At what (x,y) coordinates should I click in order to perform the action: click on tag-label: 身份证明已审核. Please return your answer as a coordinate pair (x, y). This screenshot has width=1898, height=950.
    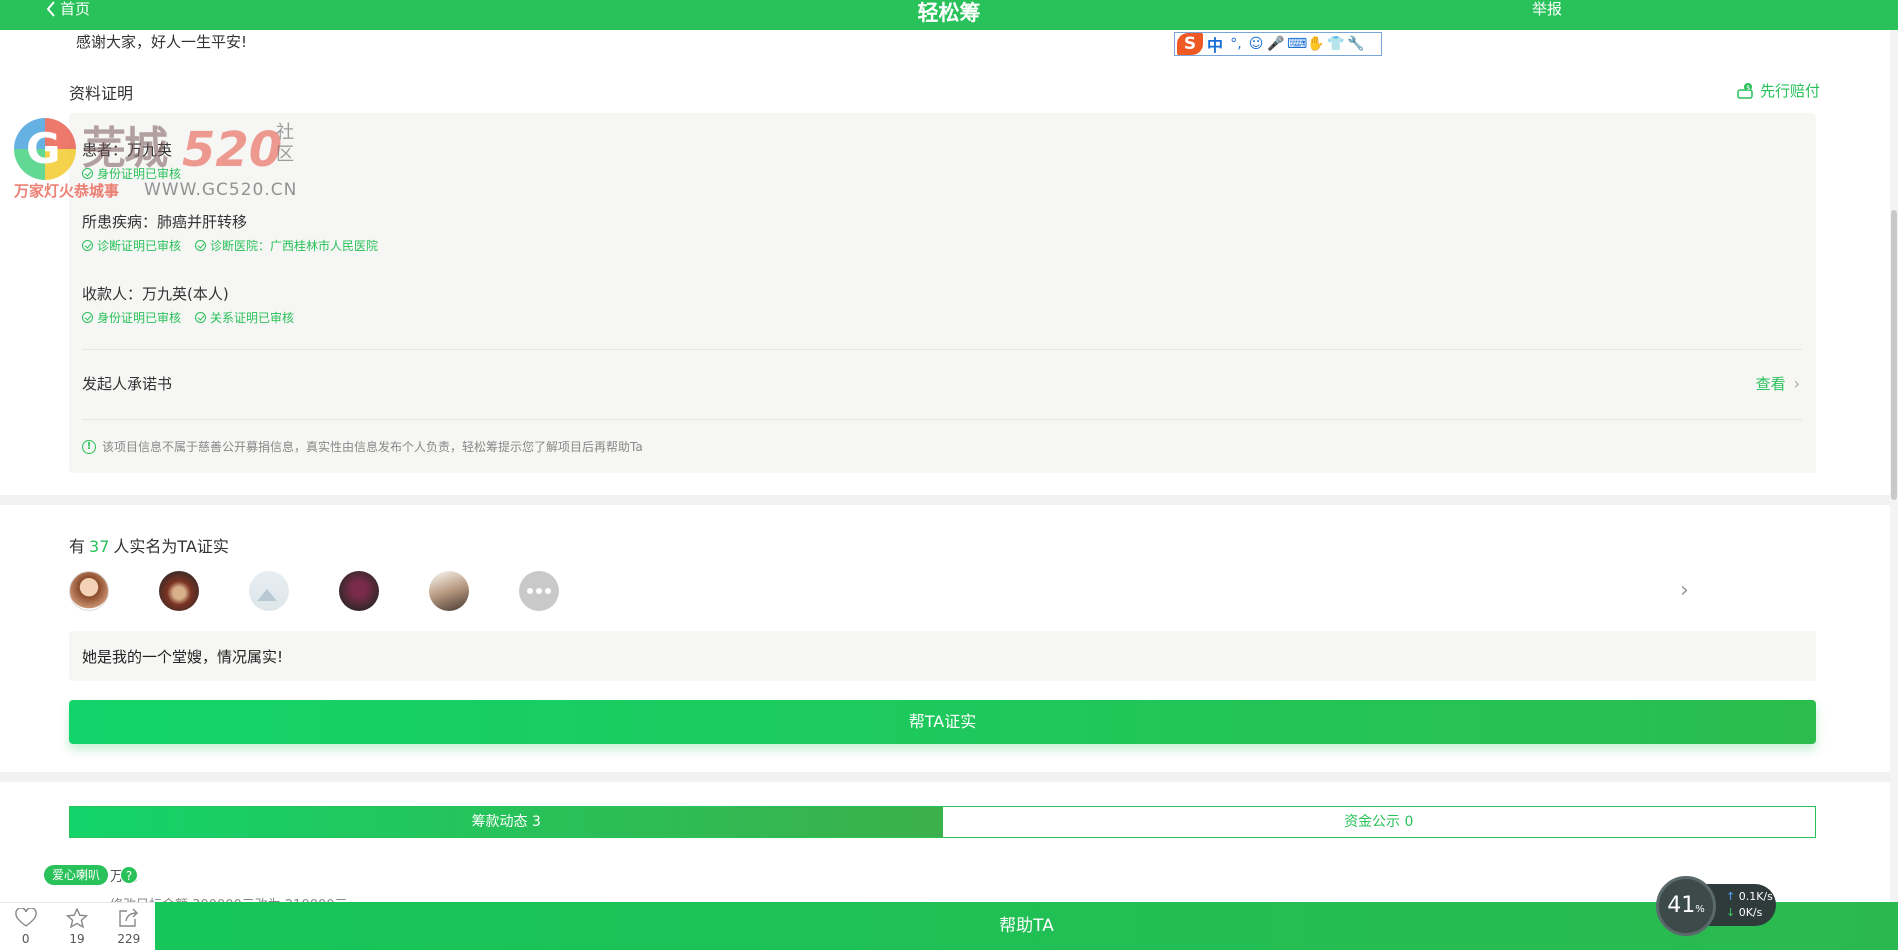
    Looking at the image, I should click on (139, 318).